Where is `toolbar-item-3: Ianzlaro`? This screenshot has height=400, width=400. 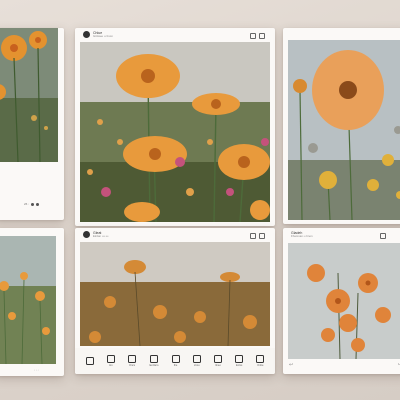
toolbar-item-3: Ianzlaro is located at coordinates (153, 361).